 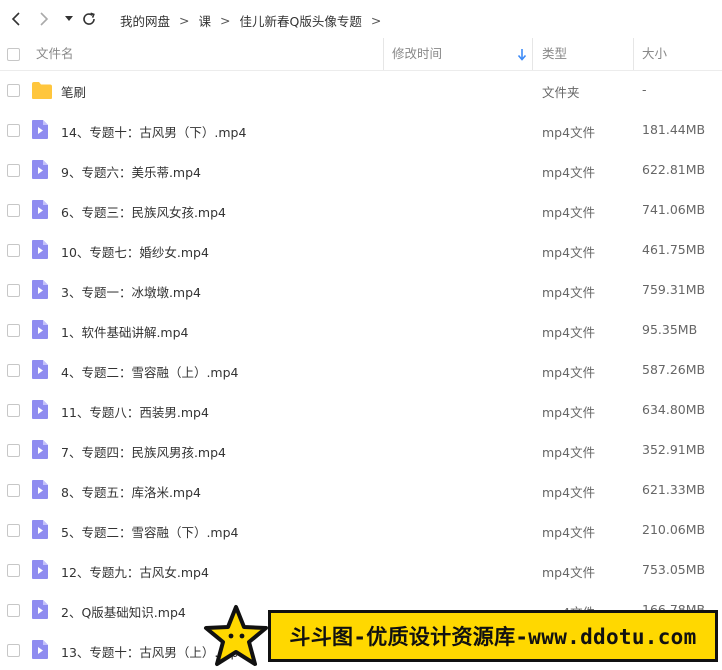 What do you see at coordinates (361, 90) in the screenshot?
I see `file-row: 笔刷 文件夹 -` at bounding box center [361, 90].